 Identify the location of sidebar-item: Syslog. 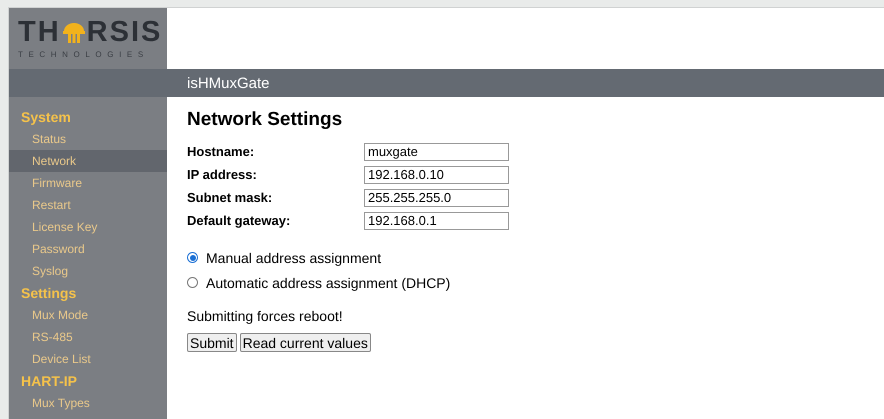
(88, 271).